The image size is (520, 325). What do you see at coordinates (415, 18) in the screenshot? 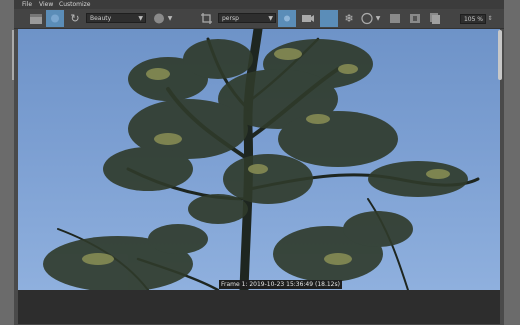
I see `add-snapshot-icon` at bounding box center [415, 18].